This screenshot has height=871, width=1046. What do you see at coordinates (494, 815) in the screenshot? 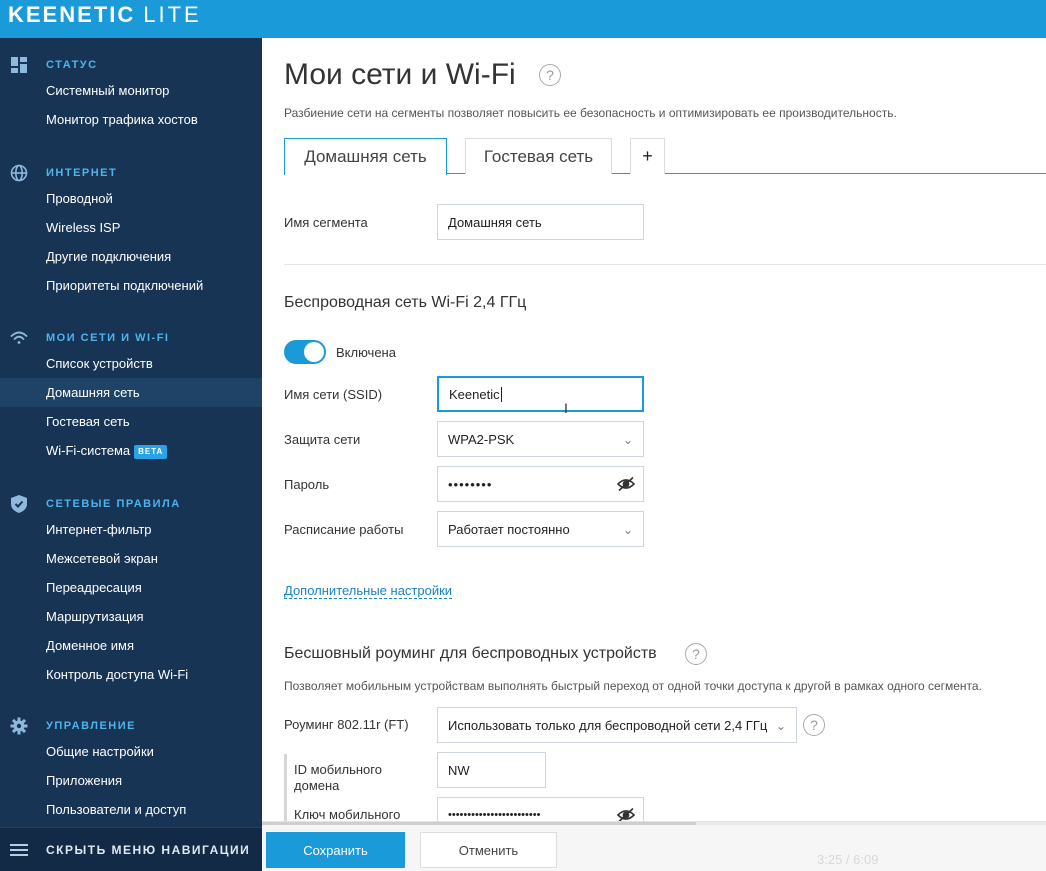
I see `mobility-key-value: ••••••••••••••••••••••••` at bounding box center [494, 815].